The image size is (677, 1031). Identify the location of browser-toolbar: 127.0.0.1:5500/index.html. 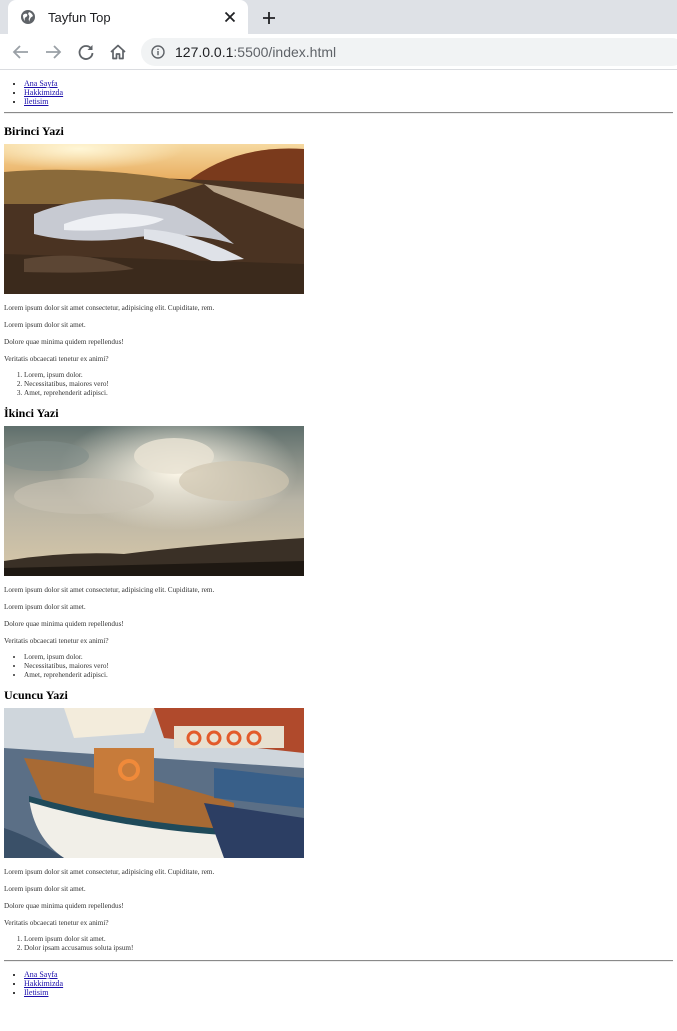
(338, 52).